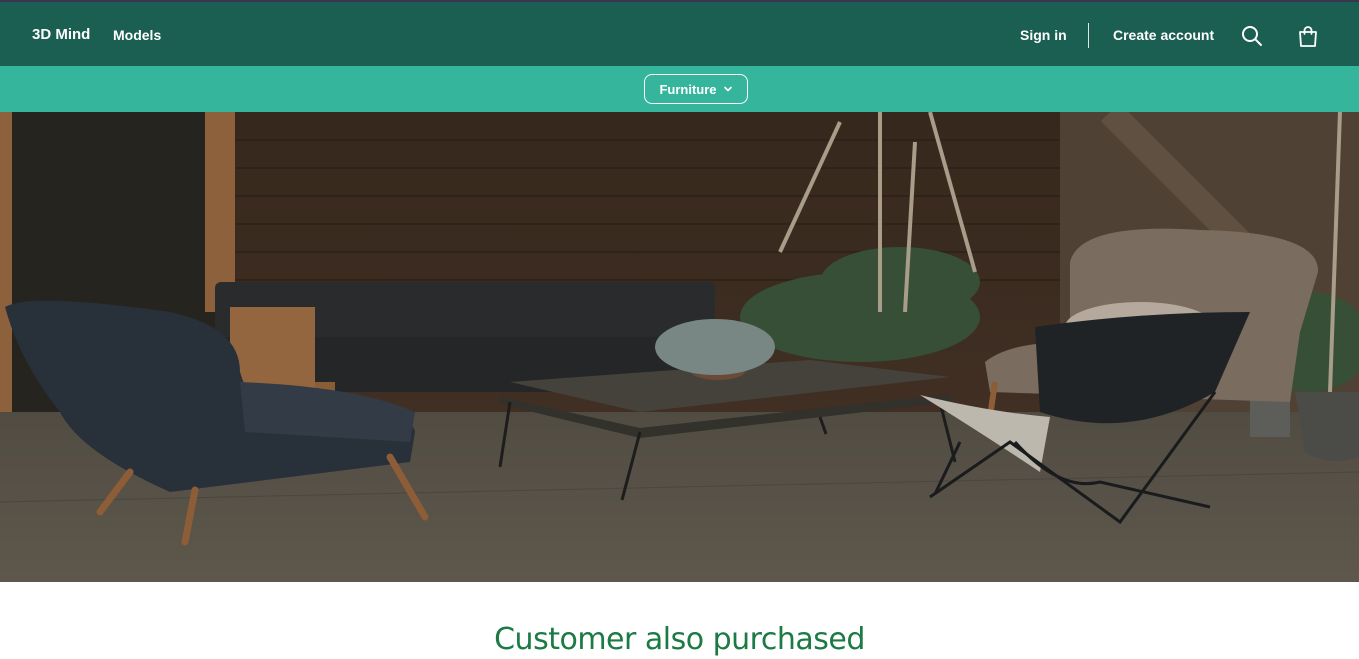 The image size is (1359, 659). I want to click on nav-divider, so click(1088, 35).